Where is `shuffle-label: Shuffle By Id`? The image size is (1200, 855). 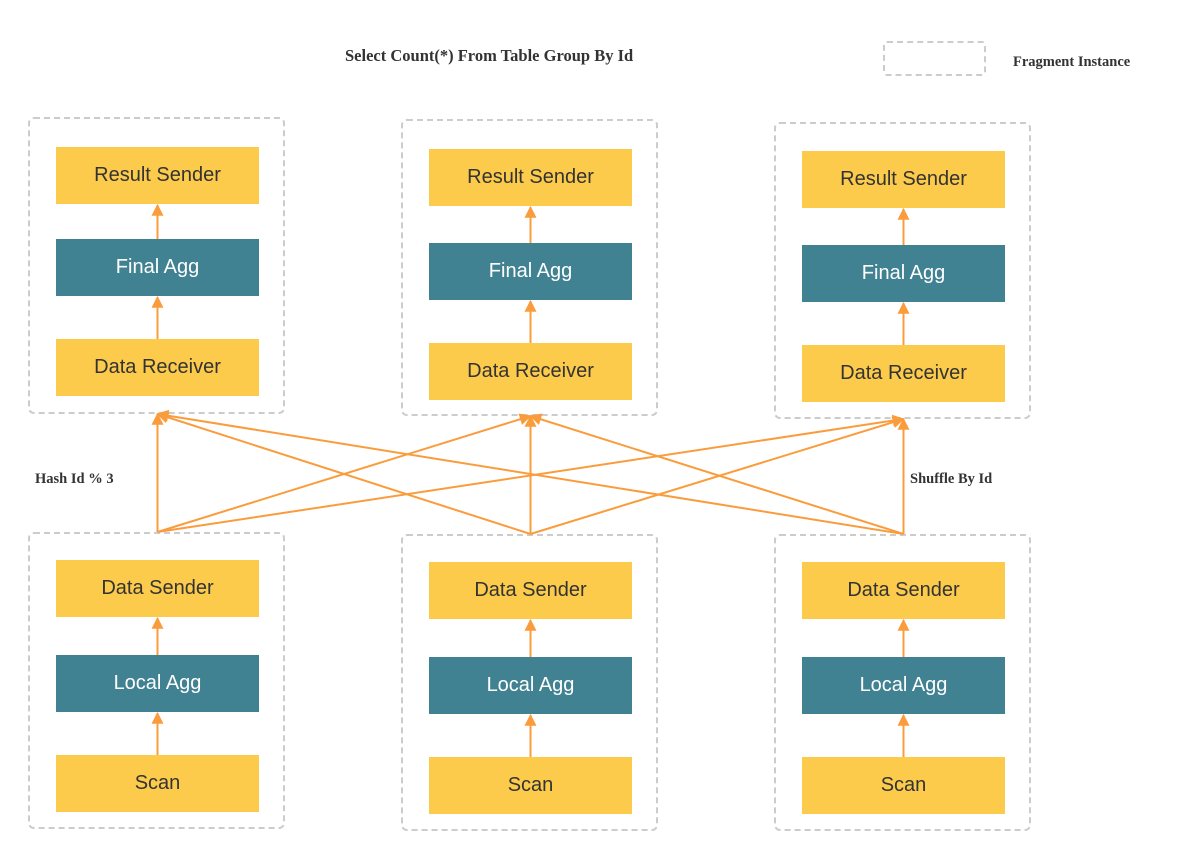 shuffle-label: Shuffle By Id is located at coordinates (951, 479).